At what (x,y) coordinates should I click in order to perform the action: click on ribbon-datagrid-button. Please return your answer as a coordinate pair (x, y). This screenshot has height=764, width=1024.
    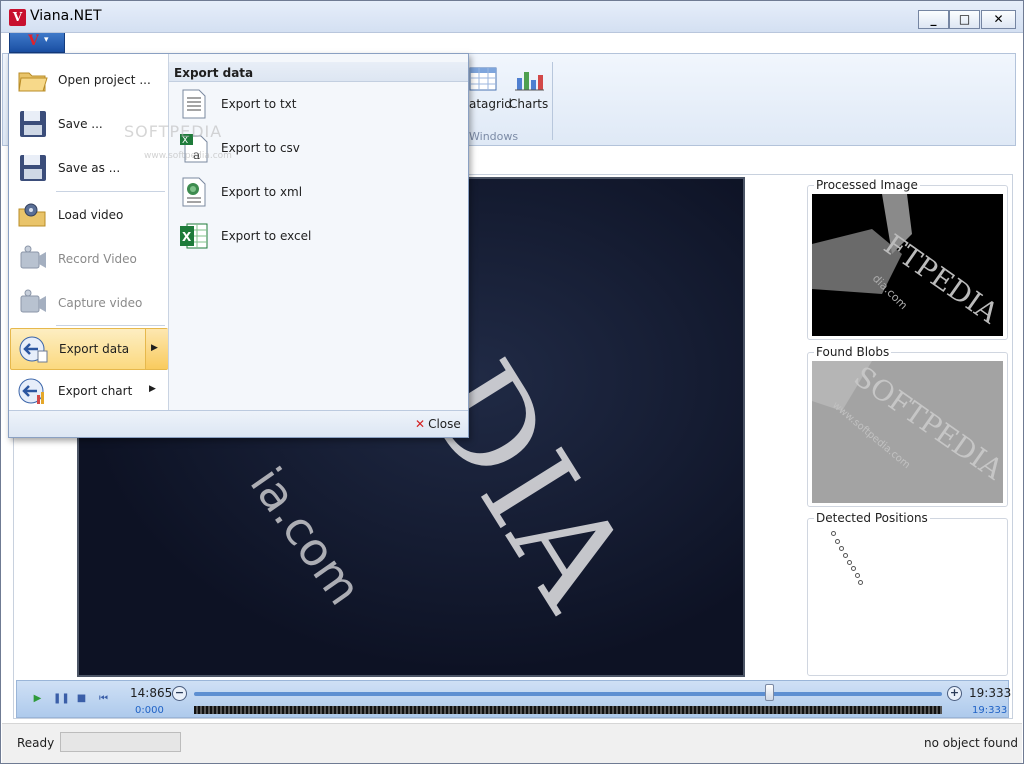
    Looking at the image, I should click on (485, 81).